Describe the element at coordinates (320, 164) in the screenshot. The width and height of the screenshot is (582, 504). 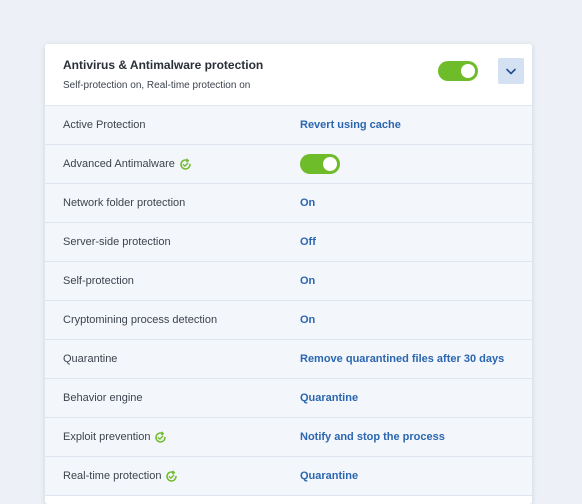
I see `advanced-antimalware-toggle` at that location.